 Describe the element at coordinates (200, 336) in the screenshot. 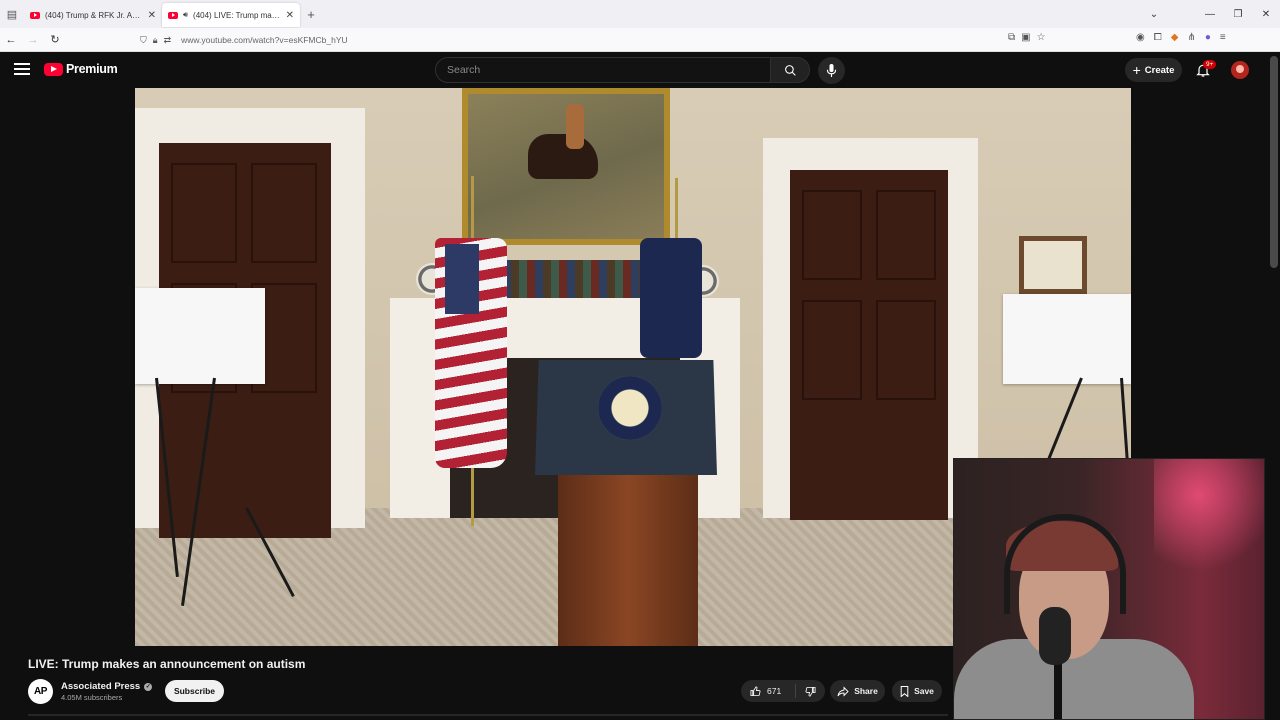

I see `easel-board-left` at that location.